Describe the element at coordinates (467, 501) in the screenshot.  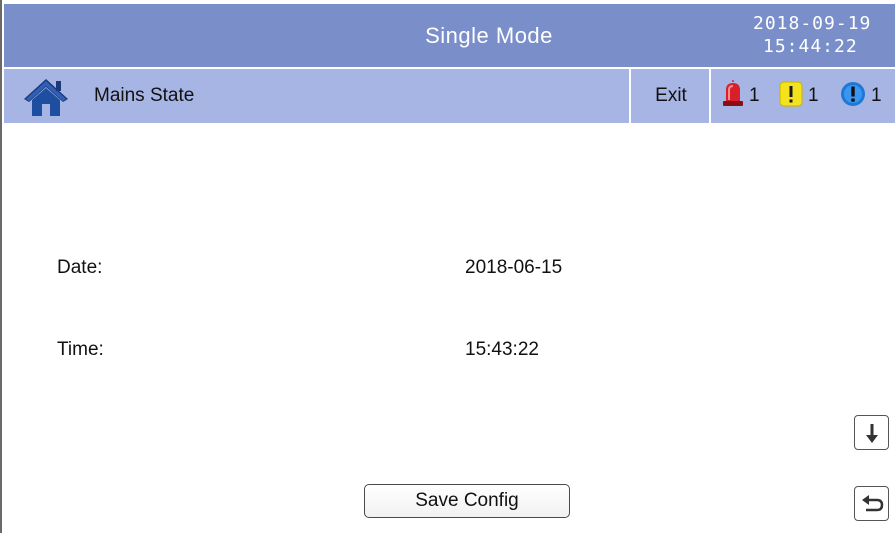
I see `save-config-button: Save Config` at that location.